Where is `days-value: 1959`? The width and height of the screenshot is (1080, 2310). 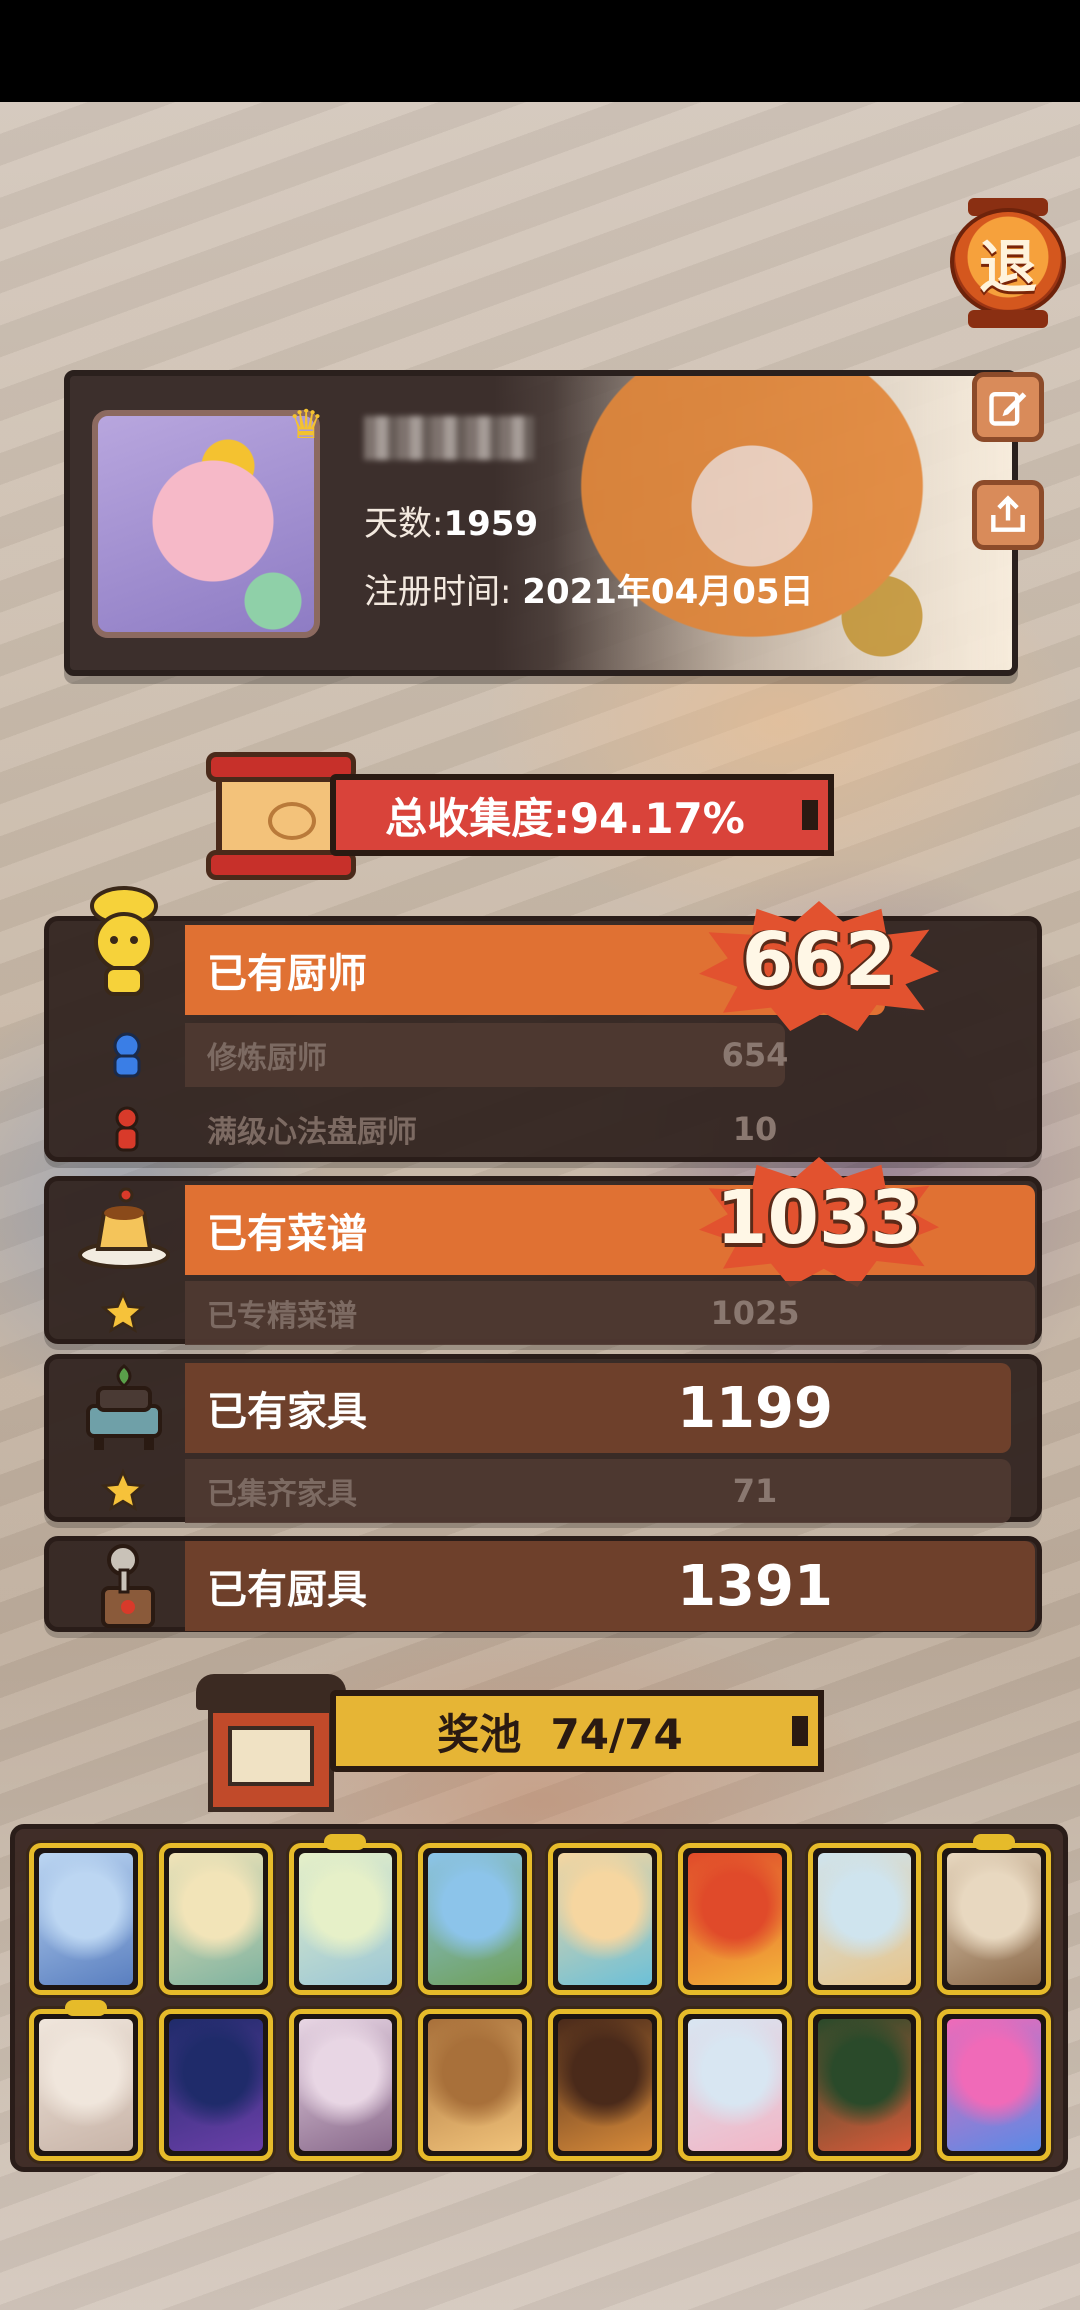 days-value: 1959 is located at coordinates (491, 524).